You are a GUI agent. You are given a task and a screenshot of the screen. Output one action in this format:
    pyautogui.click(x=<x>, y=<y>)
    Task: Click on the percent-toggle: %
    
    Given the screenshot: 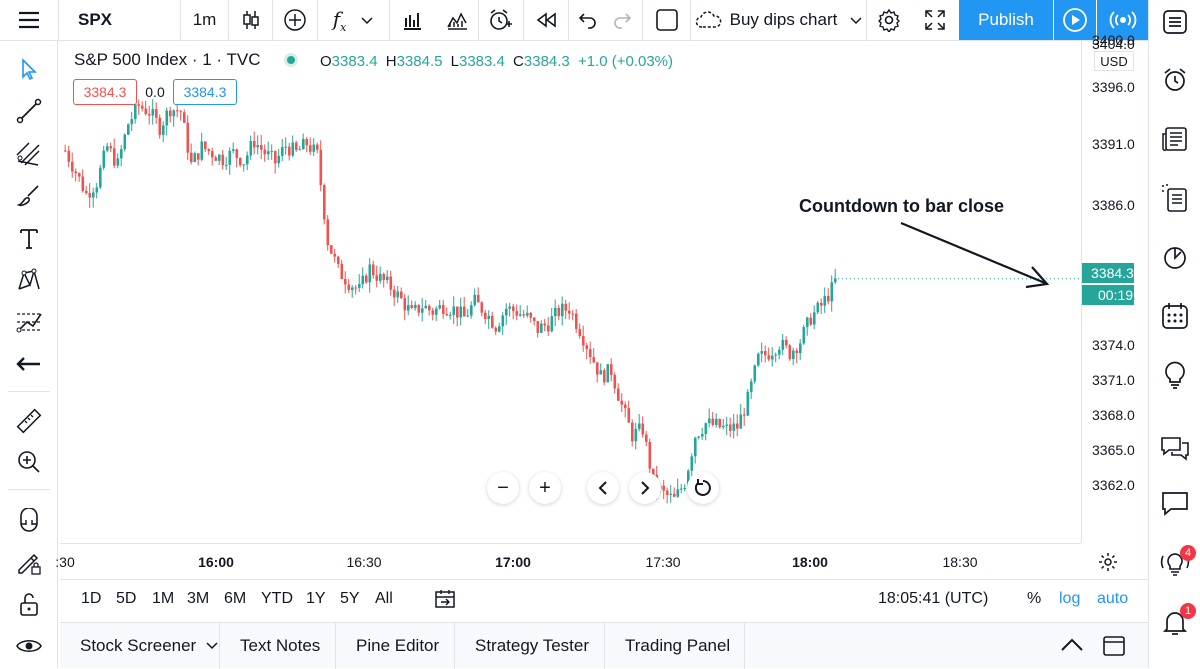 What is the action you would take?
    pyautogui.click(x=1034, y=599)
    